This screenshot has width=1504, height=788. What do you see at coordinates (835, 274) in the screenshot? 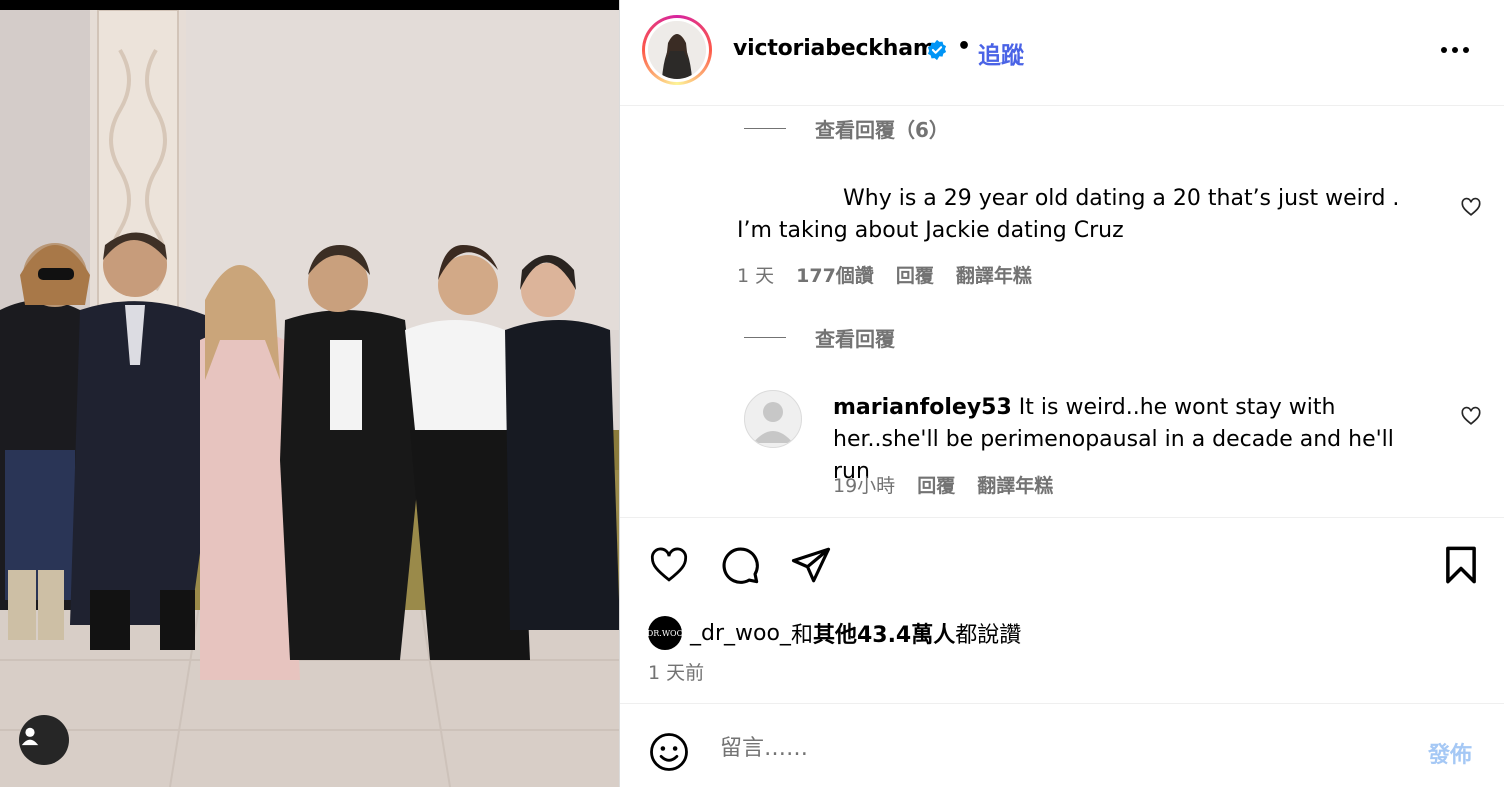
I see `comment-likes-count: 177個讚` at bounding box center [835, 274].